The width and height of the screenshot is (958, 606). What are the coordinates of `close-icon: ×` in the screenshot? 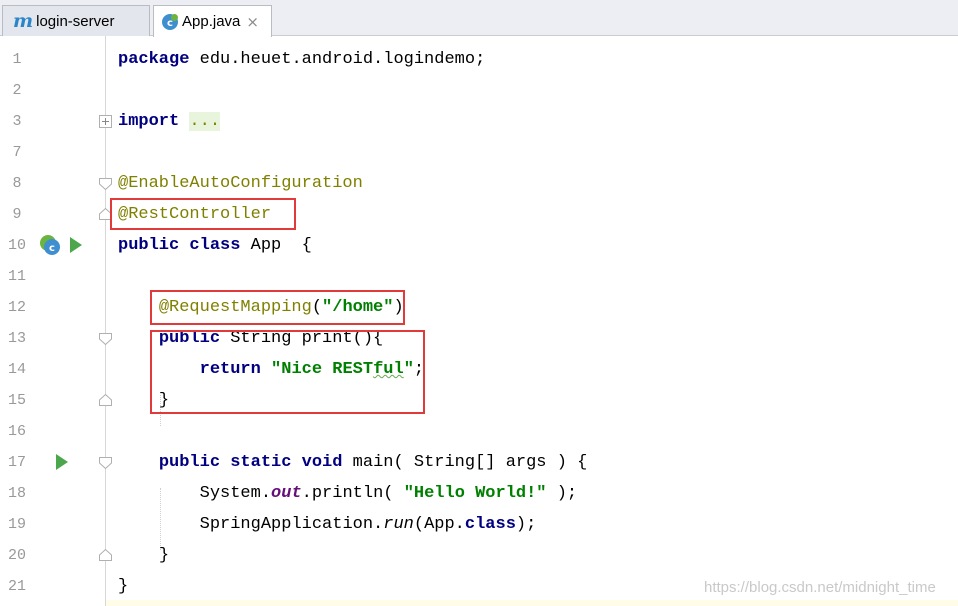 It's located at (252, 22).